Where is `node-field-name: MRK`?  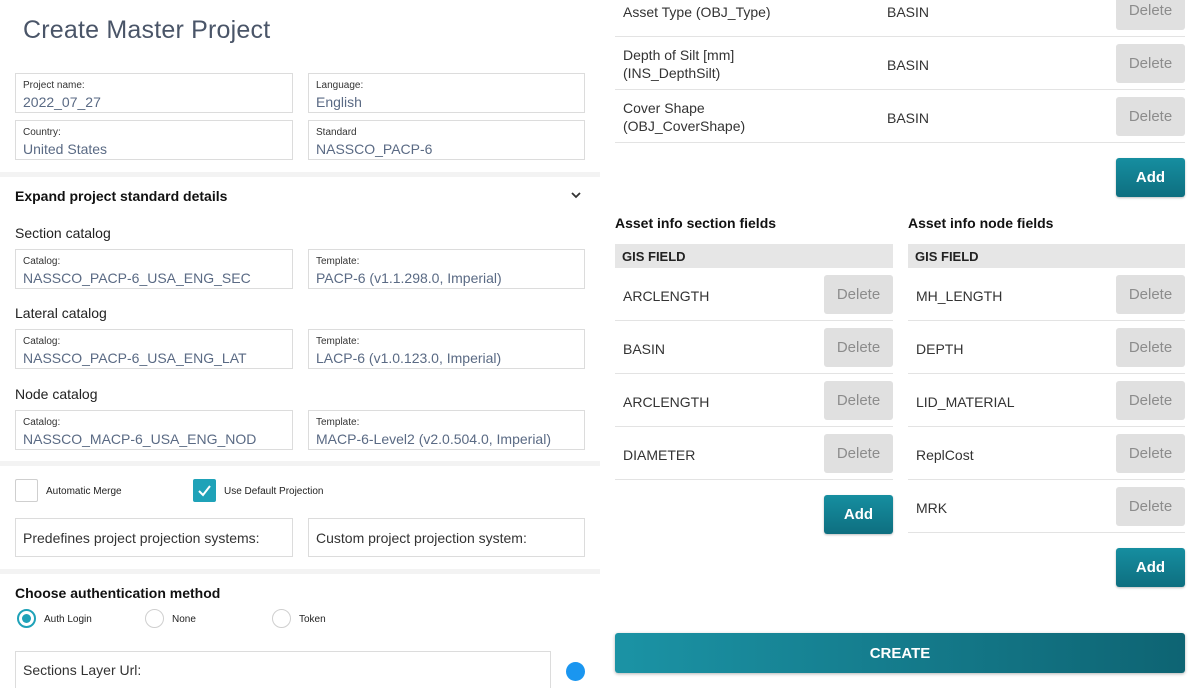
node-field-name: MRK is located at coordinates (932, 508).